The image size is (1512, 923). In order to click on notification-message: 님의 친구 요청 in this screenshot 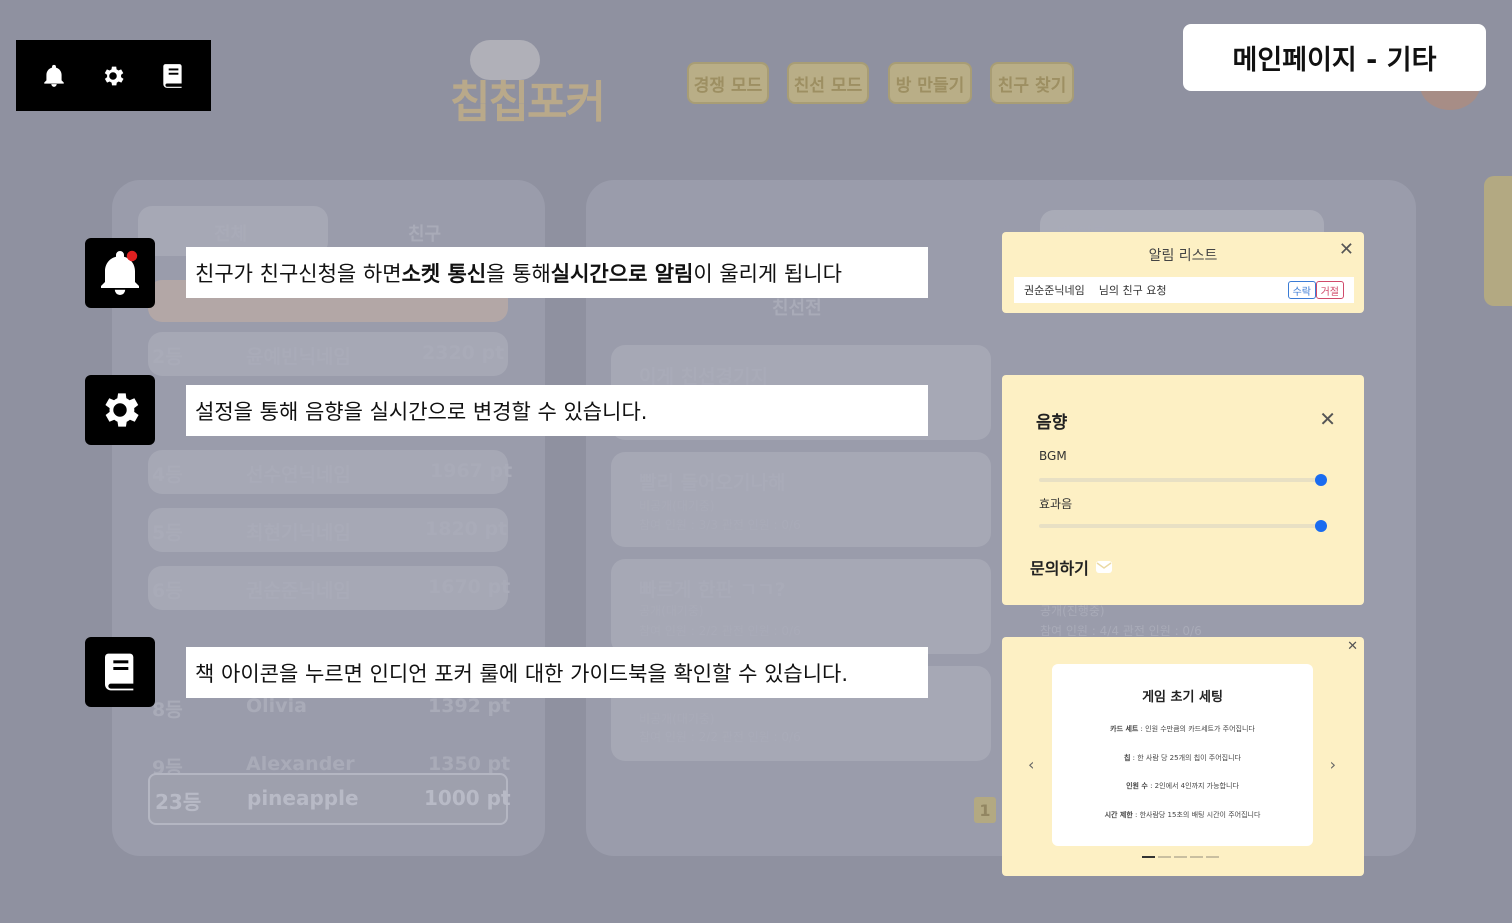, I will do `click(1132, 290)`.